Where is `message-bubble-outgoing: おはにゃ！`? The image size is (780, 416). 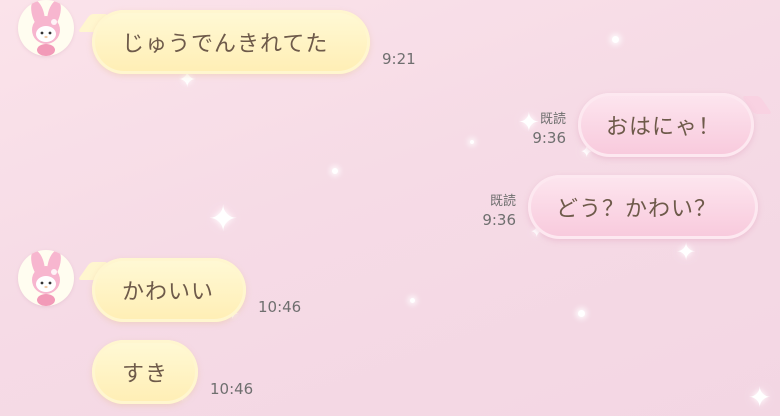
message-bubble-outgoing: おはにゃ！ is located at coordinates (666, 125).